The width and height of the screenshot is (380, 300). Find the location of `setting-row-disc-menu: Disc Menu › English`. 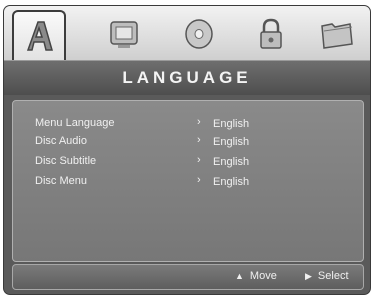

setting-row-disc-menu: Disc Menu › English is located at coordinates (195, 182).